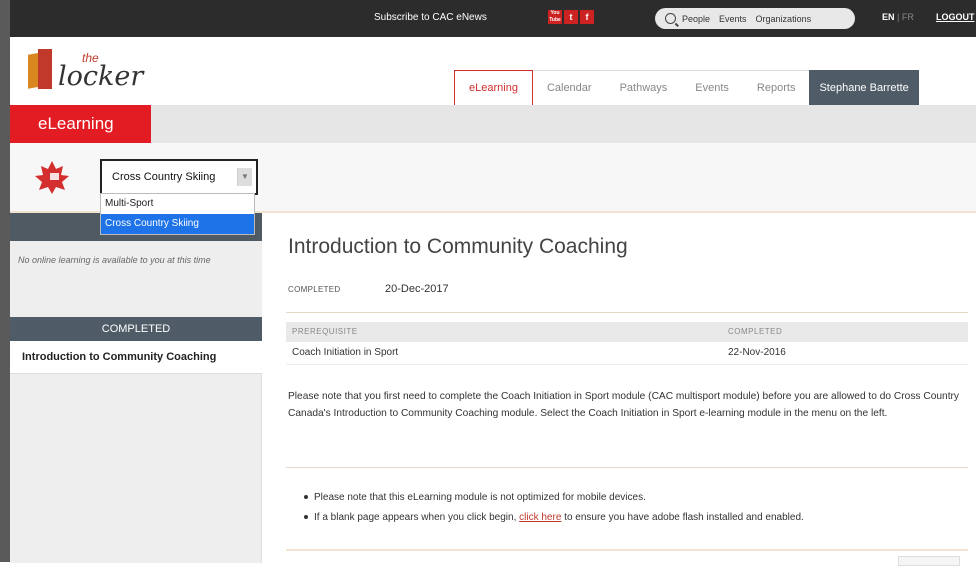  What do you see at coordinates (643, 87) in the screenshot?
I see `tab-pathways: Pathways` at bounding box center [643, 87].